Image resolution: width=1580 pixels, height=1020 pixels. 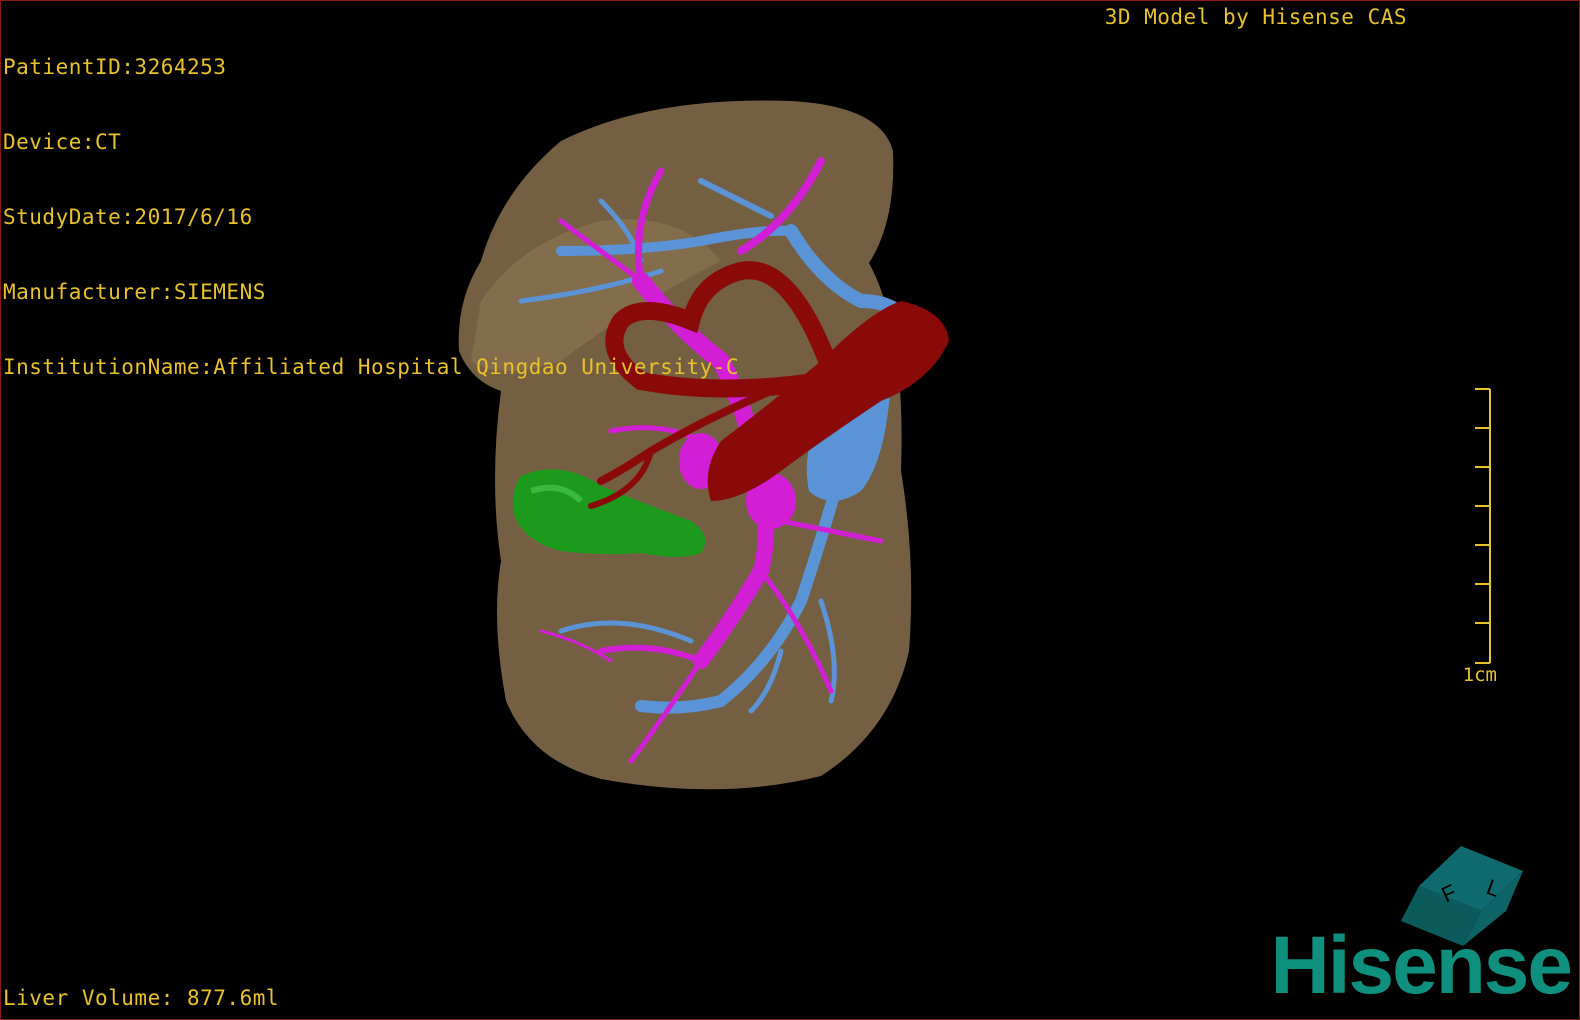 I want to click on scale-bar, so click(x=1483, y=526).